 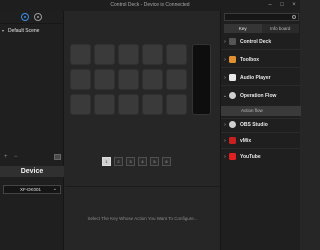 I want to click on left-toolbar, so click(x=32, y=17).